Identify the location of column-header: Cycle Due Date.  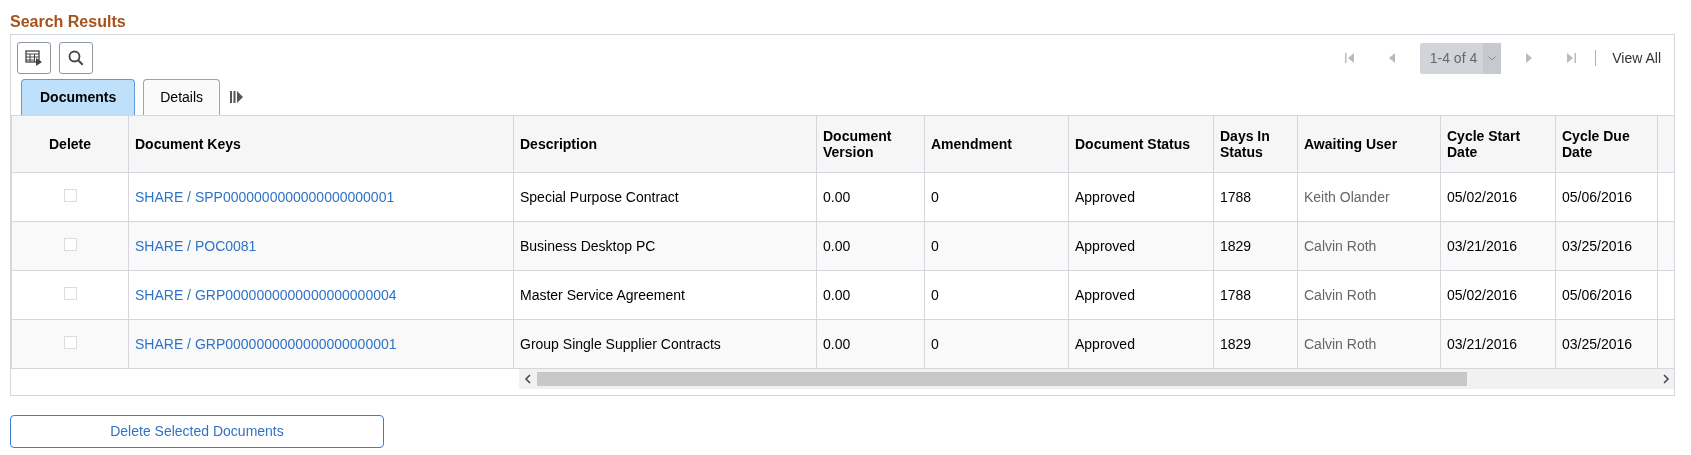
(1606, 144).